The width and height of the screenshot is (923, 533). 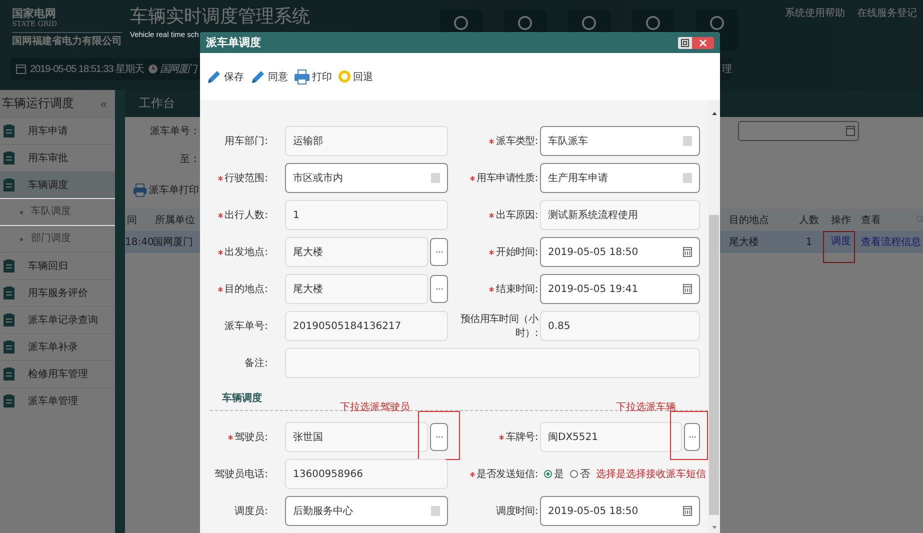 What do you see at coordinates (269, 76) in the screenshot?
I see `toolbar-button: 同意` at bounding box center [269, 76].